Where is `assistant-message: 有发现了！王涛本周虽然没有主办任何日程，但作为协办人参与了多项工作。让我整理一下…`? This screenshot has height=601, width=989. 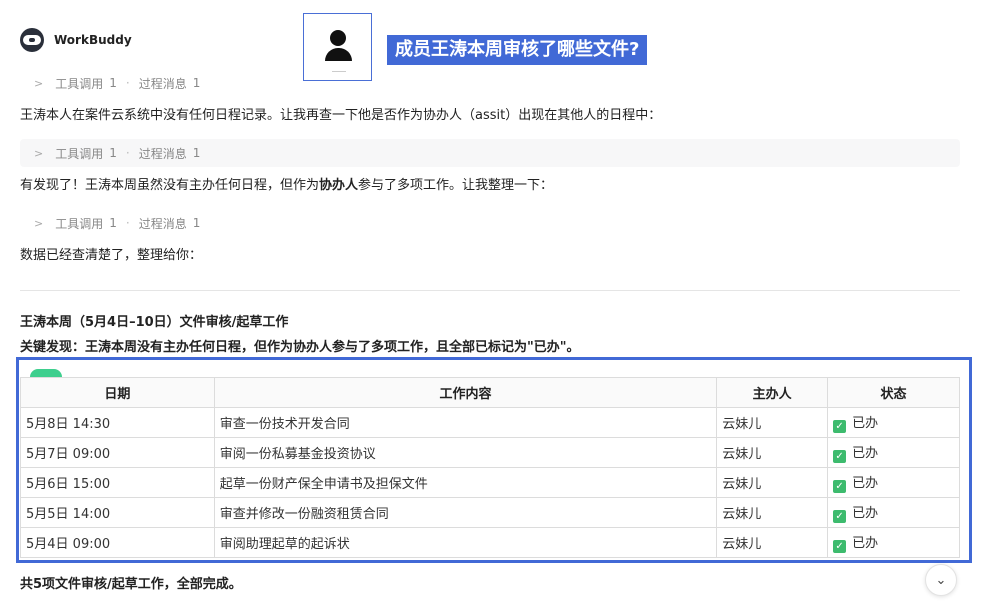
assistant-message: 有发现了！王涛本周虽然没有主办任何日程，但作为协办人参与了多项工作。让我整理一下… is located at coordinates (286, 183).